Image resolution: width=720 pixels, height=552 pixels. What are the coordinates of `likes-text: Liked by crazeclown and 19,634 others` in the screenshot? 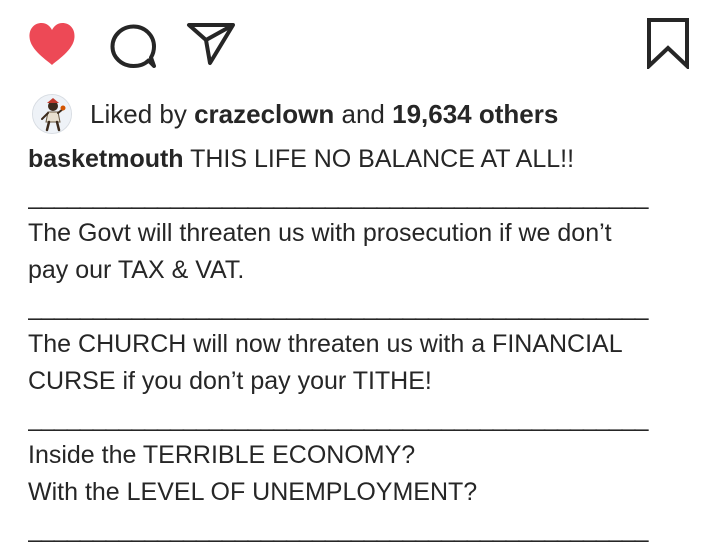 It's located at (324, 114).